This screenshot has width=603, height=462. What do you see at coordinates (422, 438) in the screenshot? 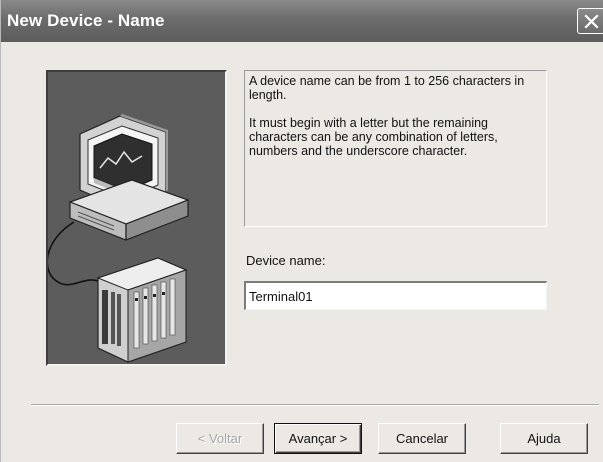
I see `cancel-button: Cancelar` at bounding box center [422, 438].